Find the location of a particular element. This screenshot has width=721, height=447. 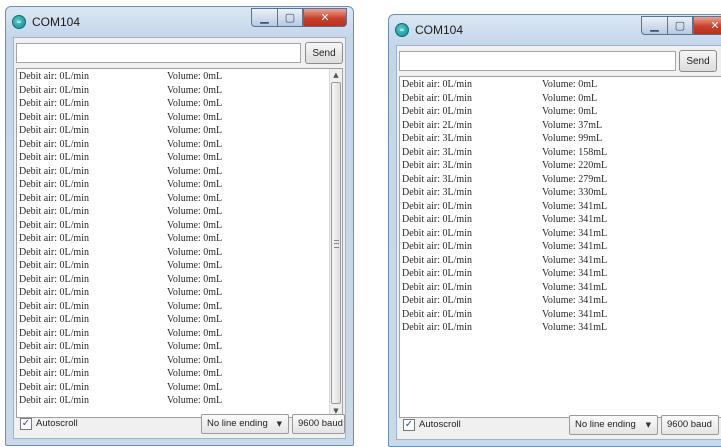

minimize-icon: ▁ is located at coordinates (654, 25).